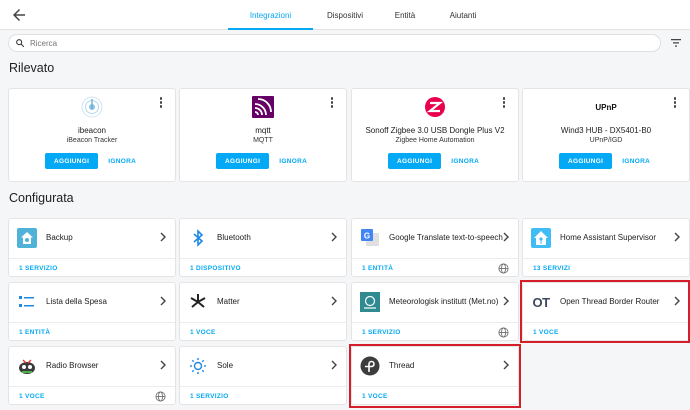  I want to click on discovered-card-mqtt: mqtt MQTT AGGIUNGI IGNORA, so click(263, 135).